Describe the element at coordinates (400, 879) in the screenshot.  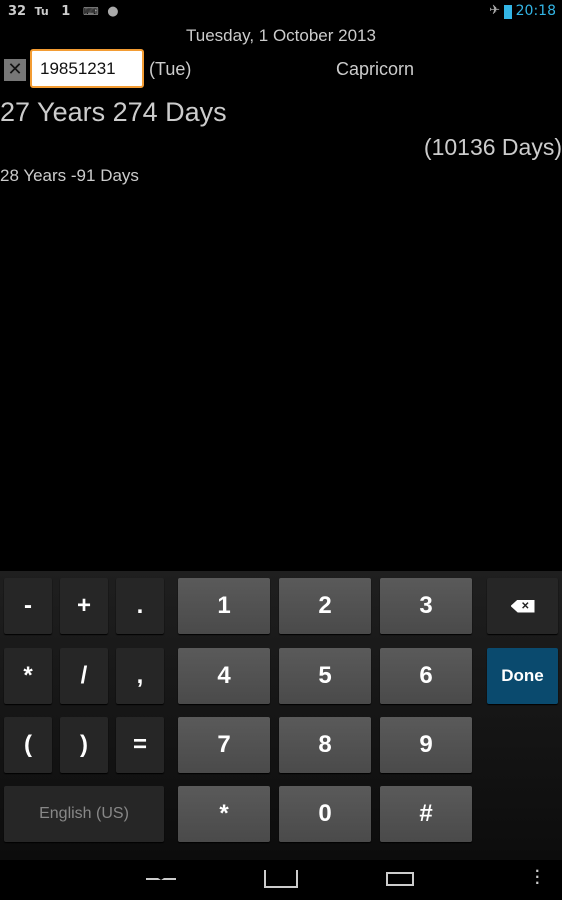
I see `recents-icon` at that location.